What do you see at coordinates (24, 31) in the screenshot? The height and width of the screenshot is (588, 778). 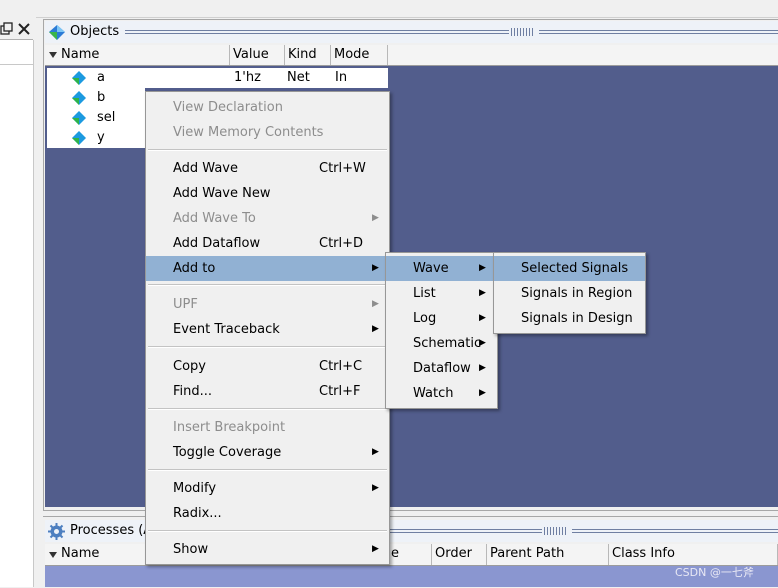 I see `close-icon` at bounding box center [24, 31].